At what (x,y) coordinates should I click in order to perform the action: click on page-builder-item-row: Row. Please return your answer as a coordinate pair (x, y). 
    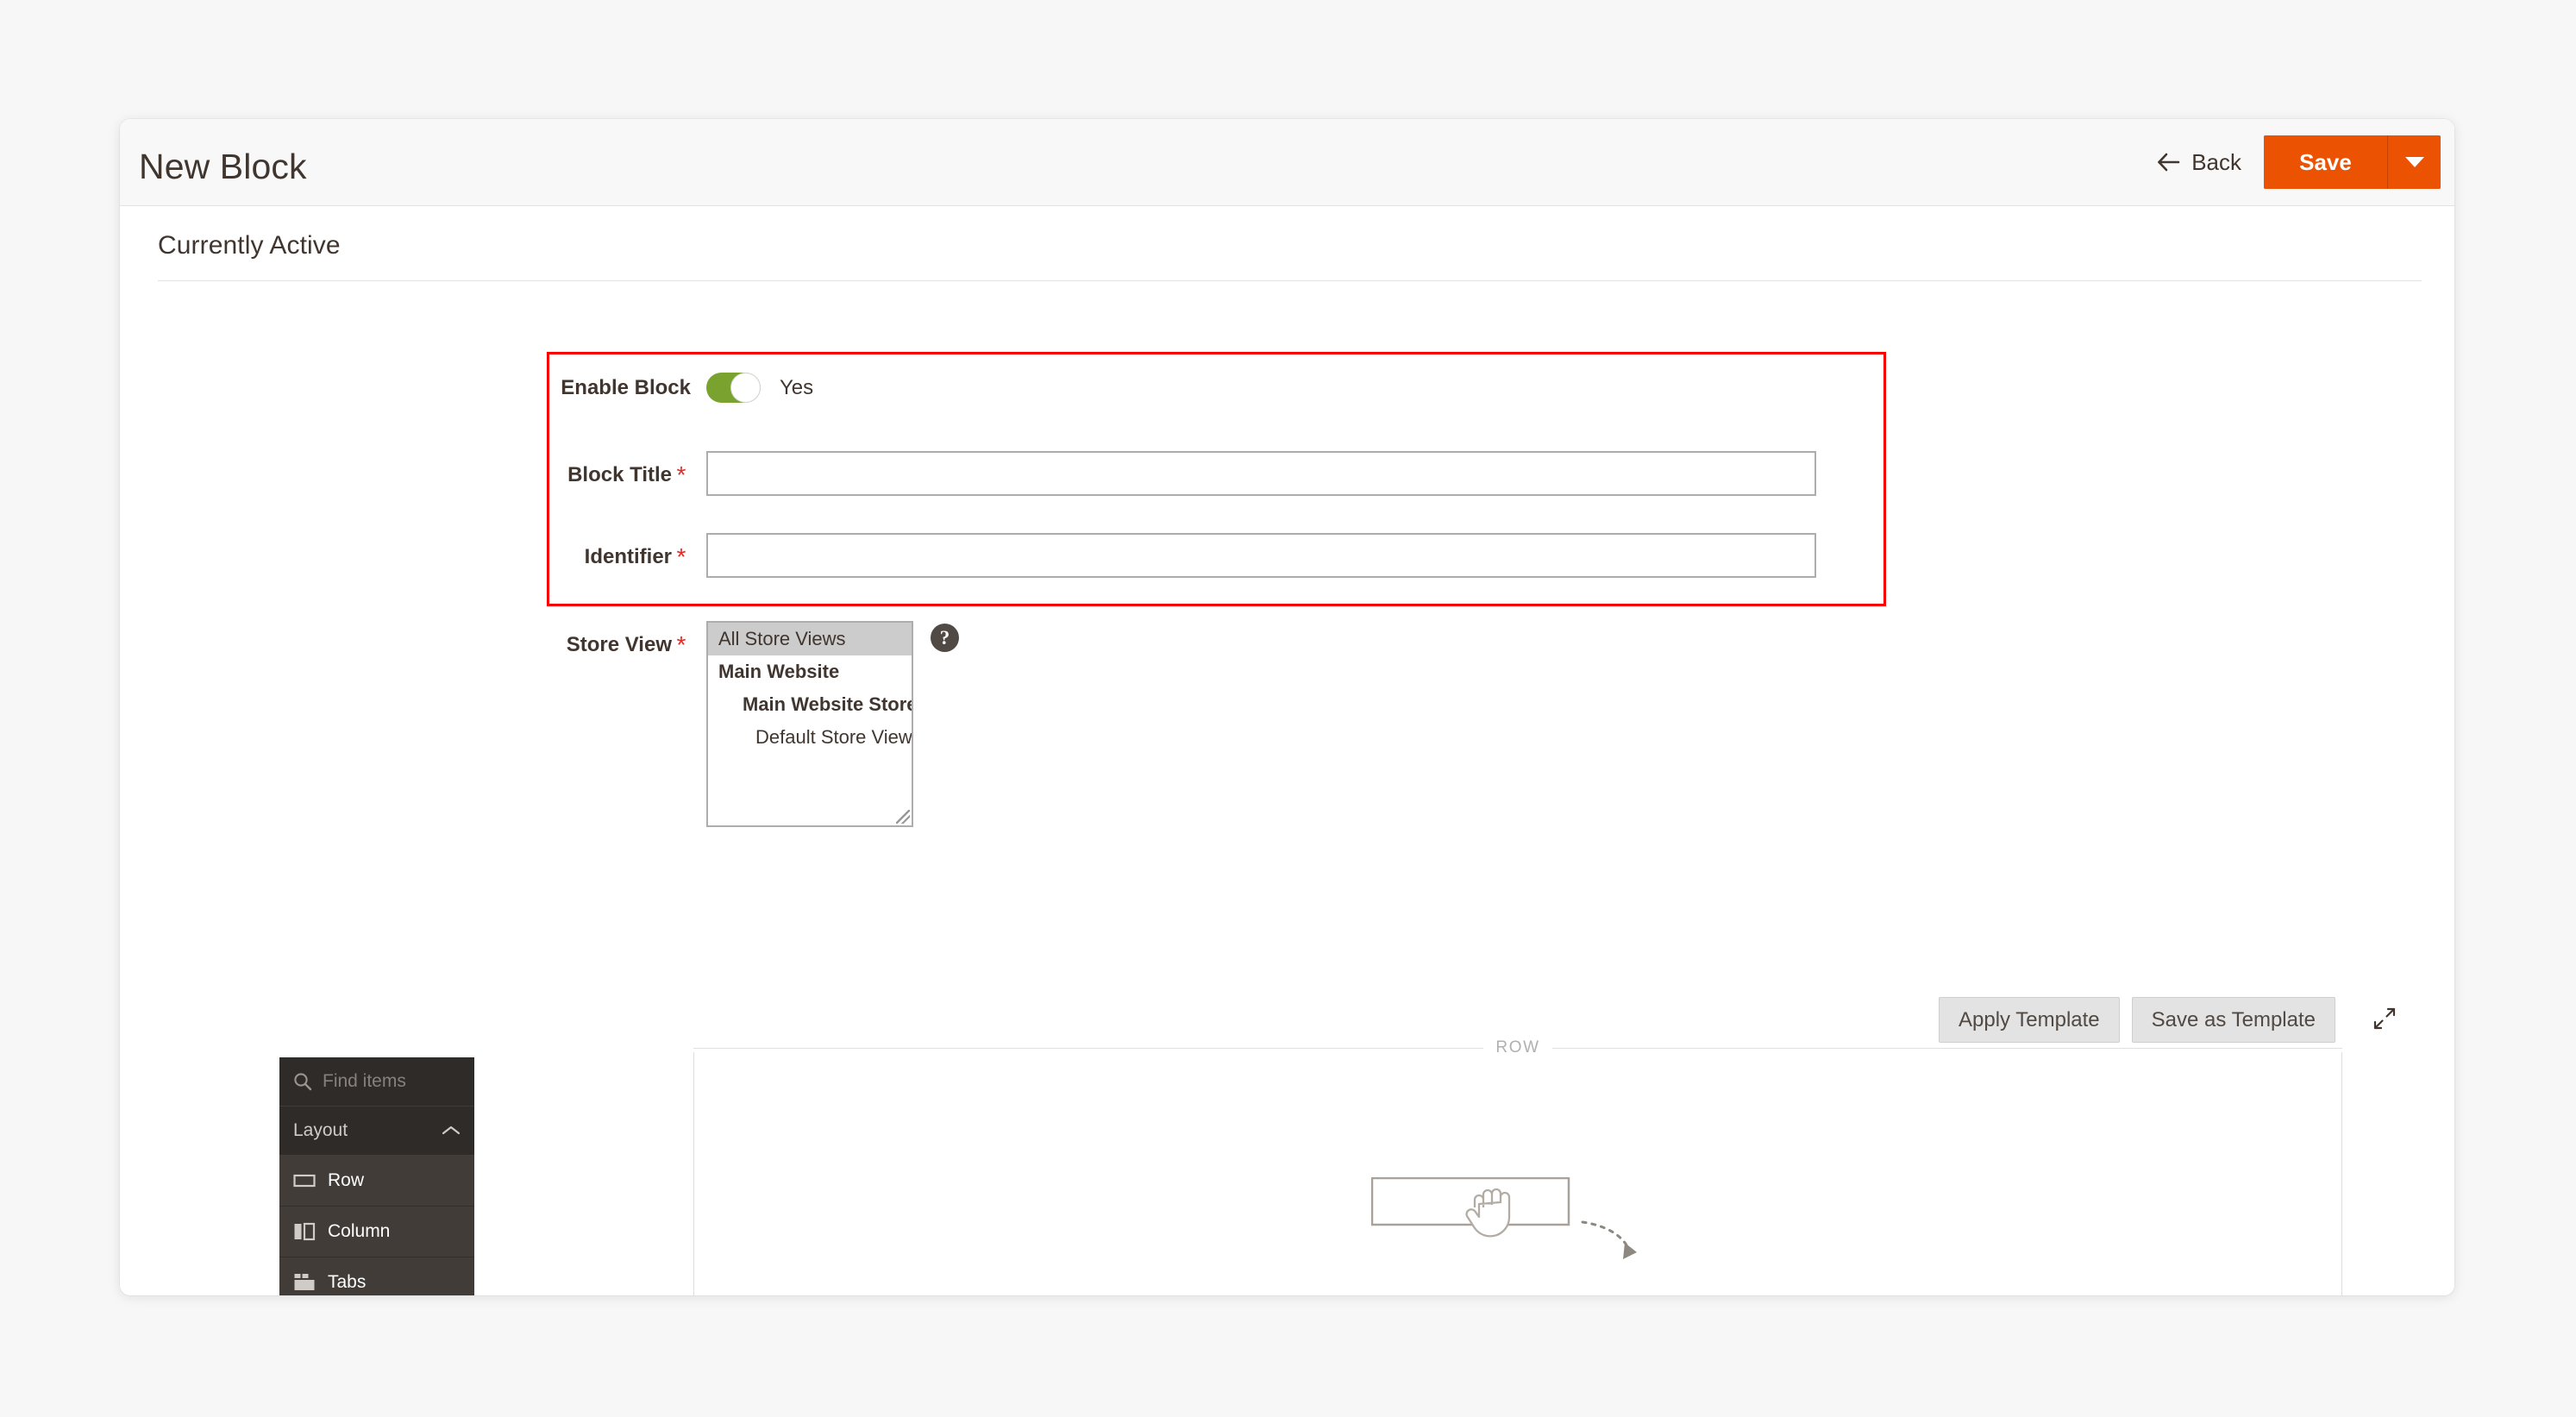
    Looking at the image, I should click on (376, 1181).